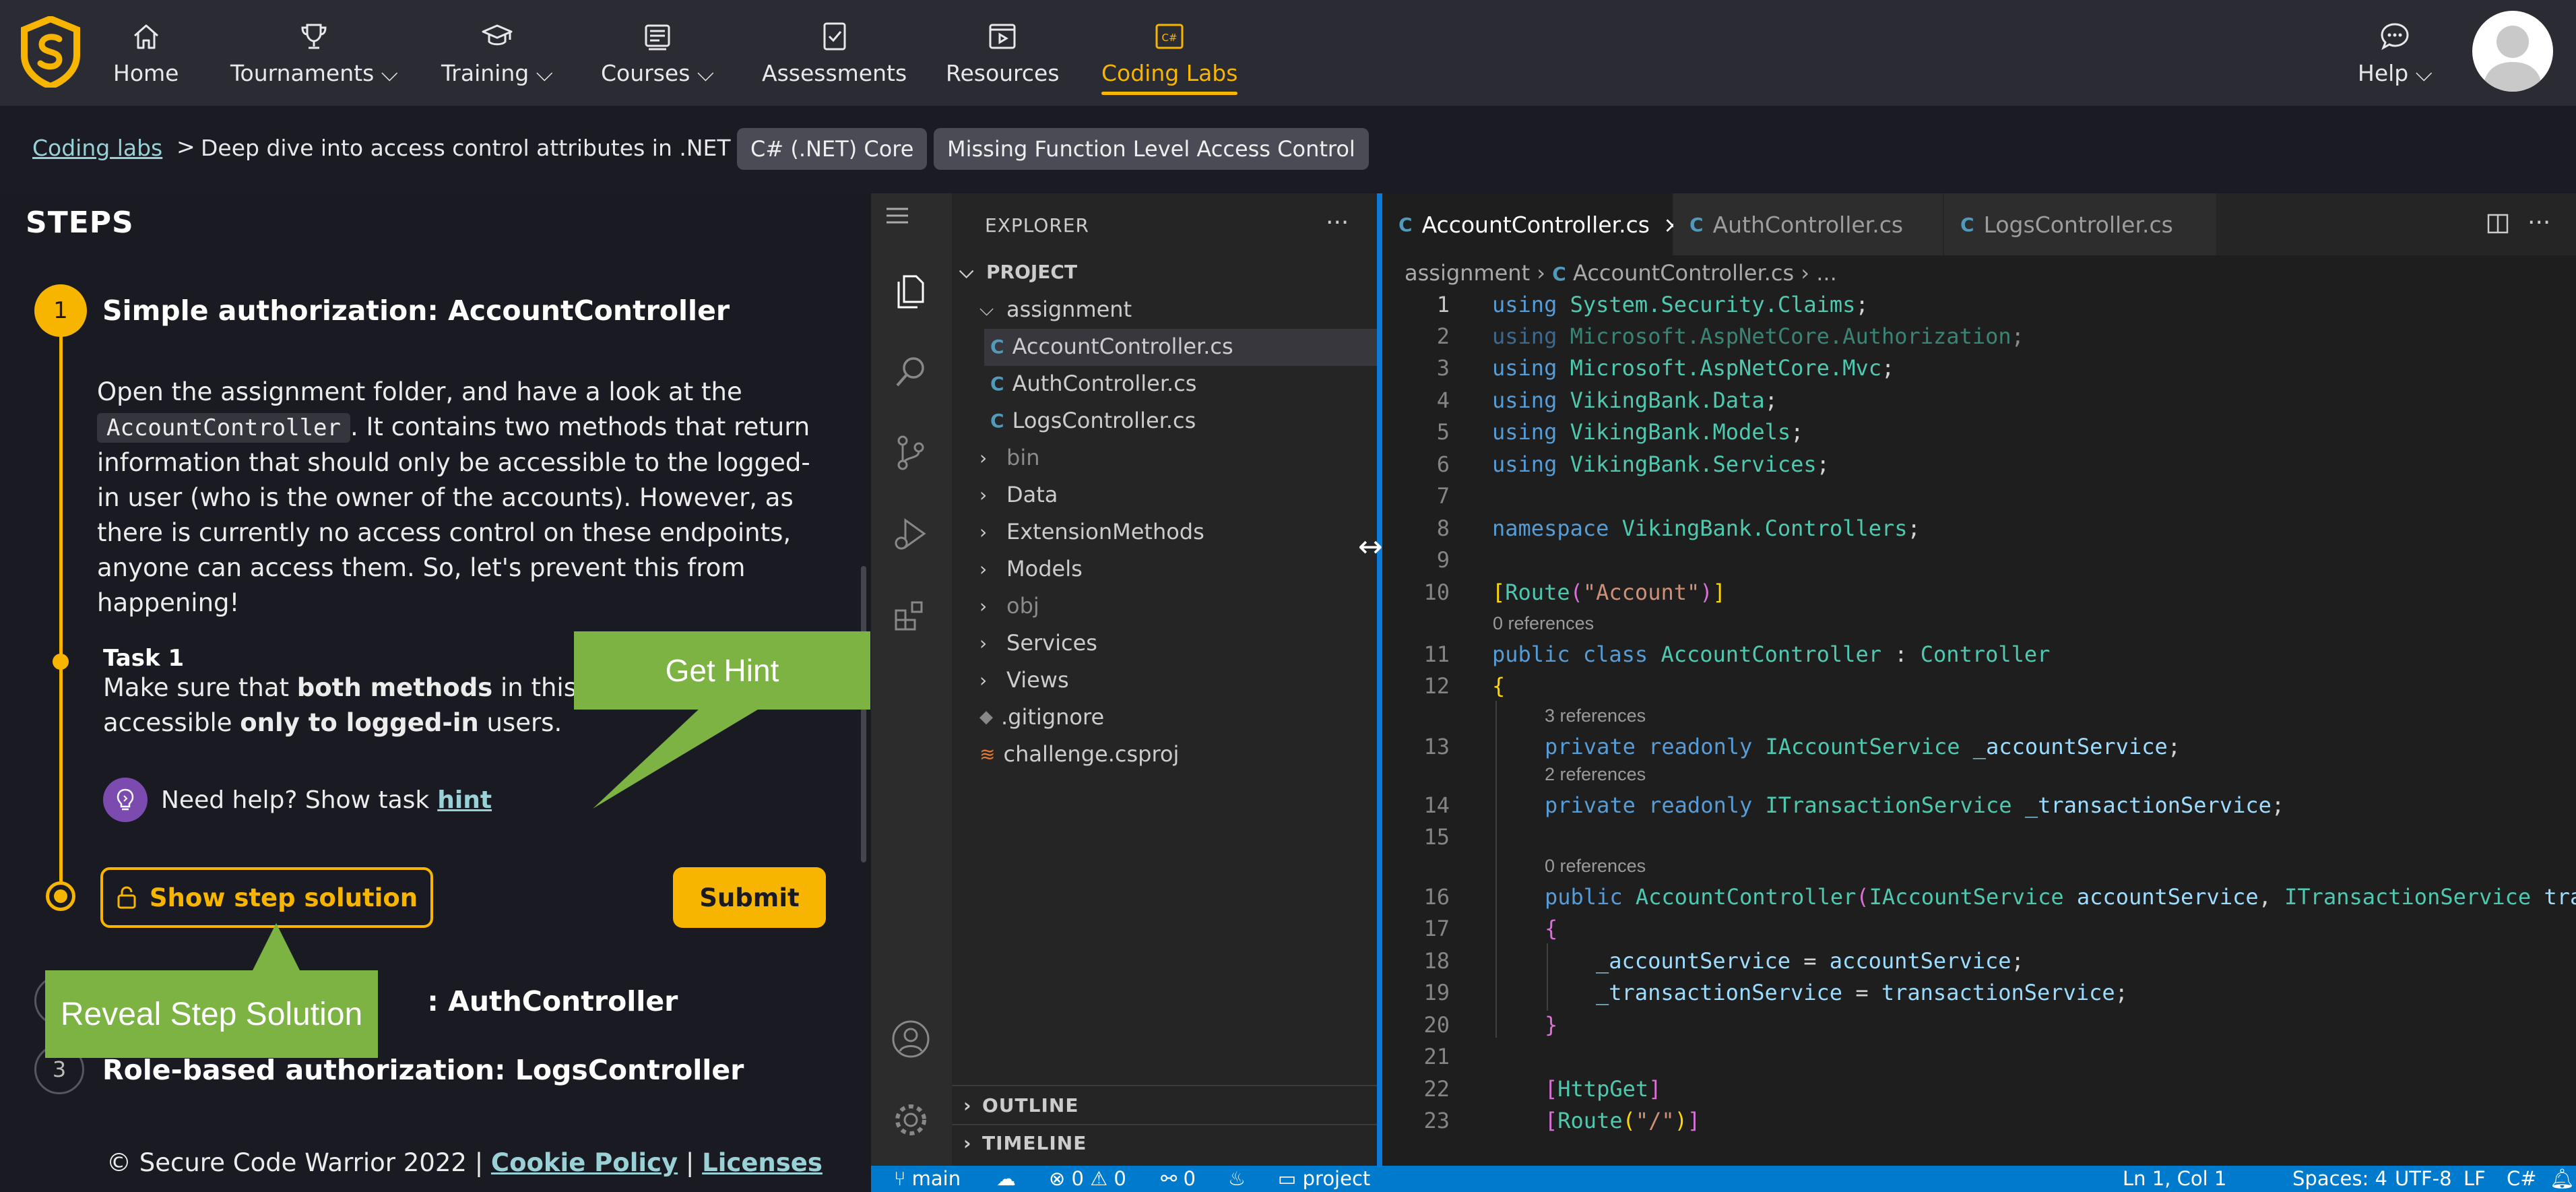 Image resolution: width=2576 pixels, height=1192 pixels. Describe the element at coordinates (2396, 53) in the screenshot. I see `nav-help: Help ⌵` at that location.